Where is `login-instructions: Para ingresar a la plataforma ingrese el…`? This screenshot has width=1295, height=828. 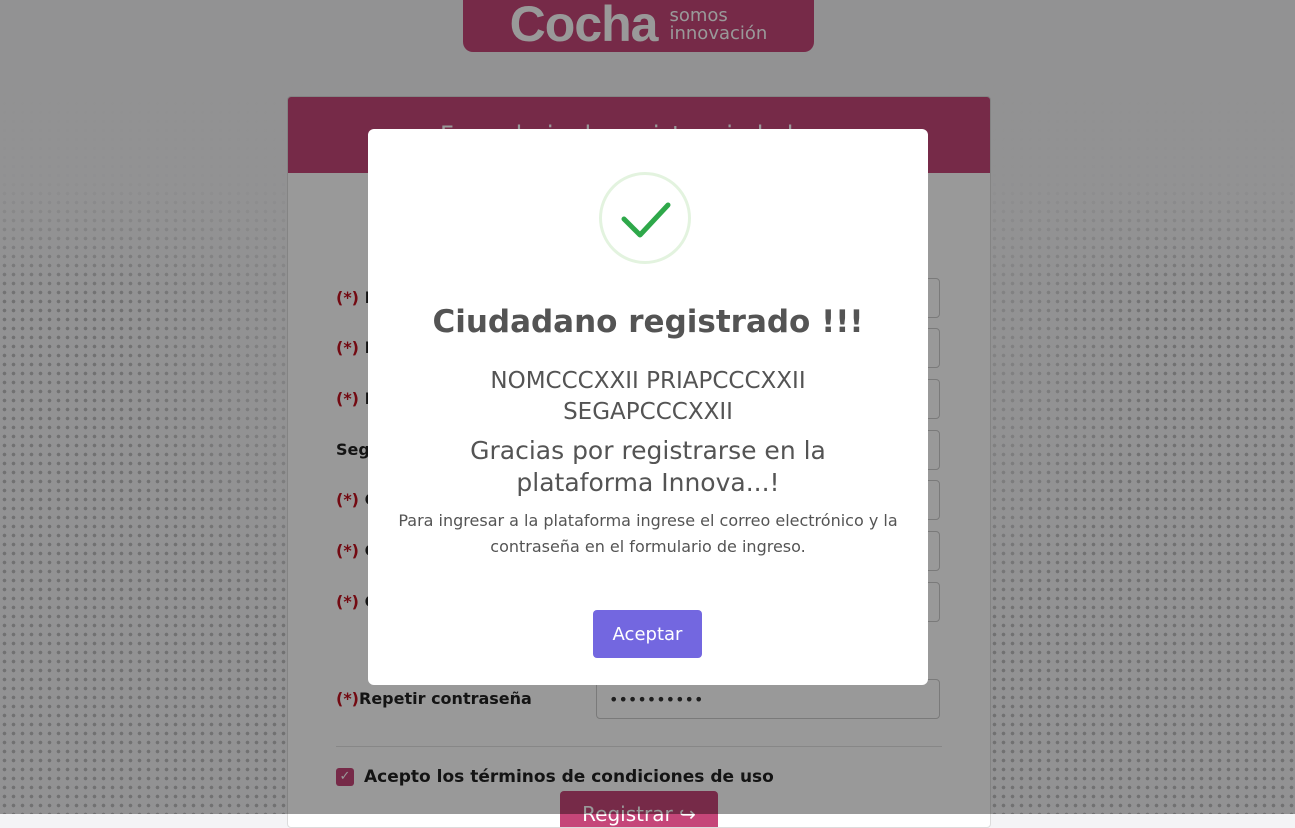 login-instructions: Para ingresar a la plataforma ingrese el… is located at coordinates (648, 533).